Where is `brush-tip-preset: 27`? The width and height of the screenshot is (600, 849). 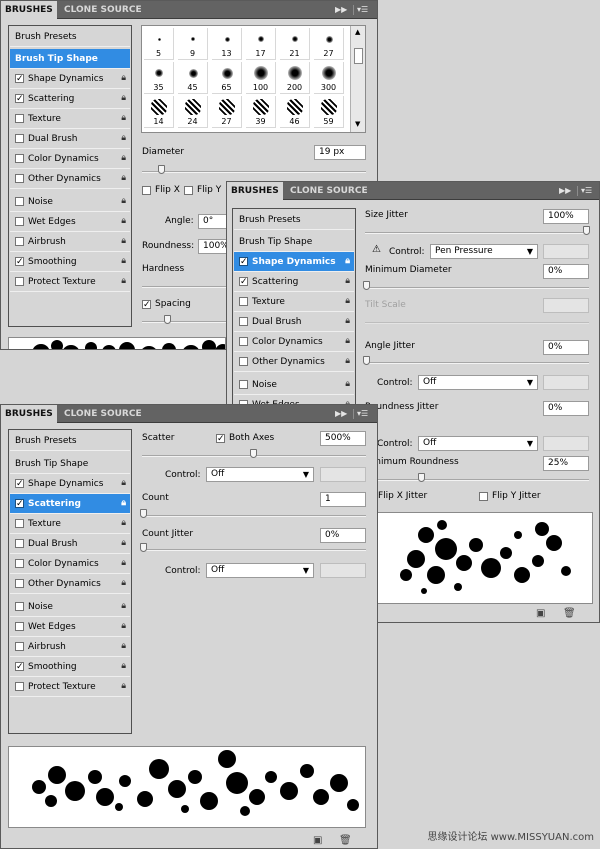
brush-tip-preset: 27 is located at coordinates (227, 112).